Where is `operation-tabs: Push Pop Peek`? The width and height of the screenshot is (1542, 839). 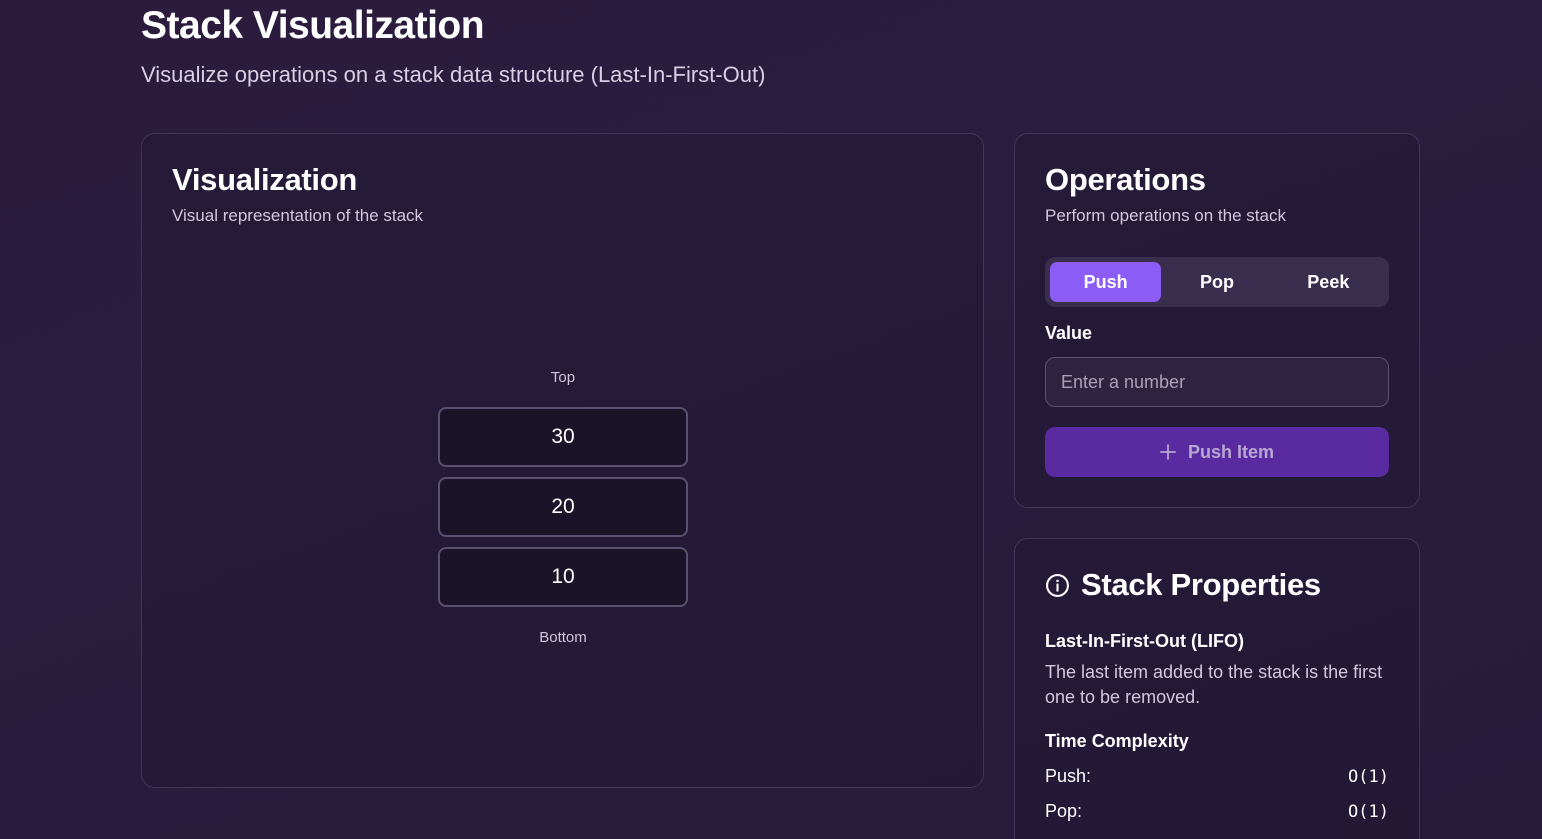 operation-tabs: Push Pop Peek is located at coordinates (1217, 282).